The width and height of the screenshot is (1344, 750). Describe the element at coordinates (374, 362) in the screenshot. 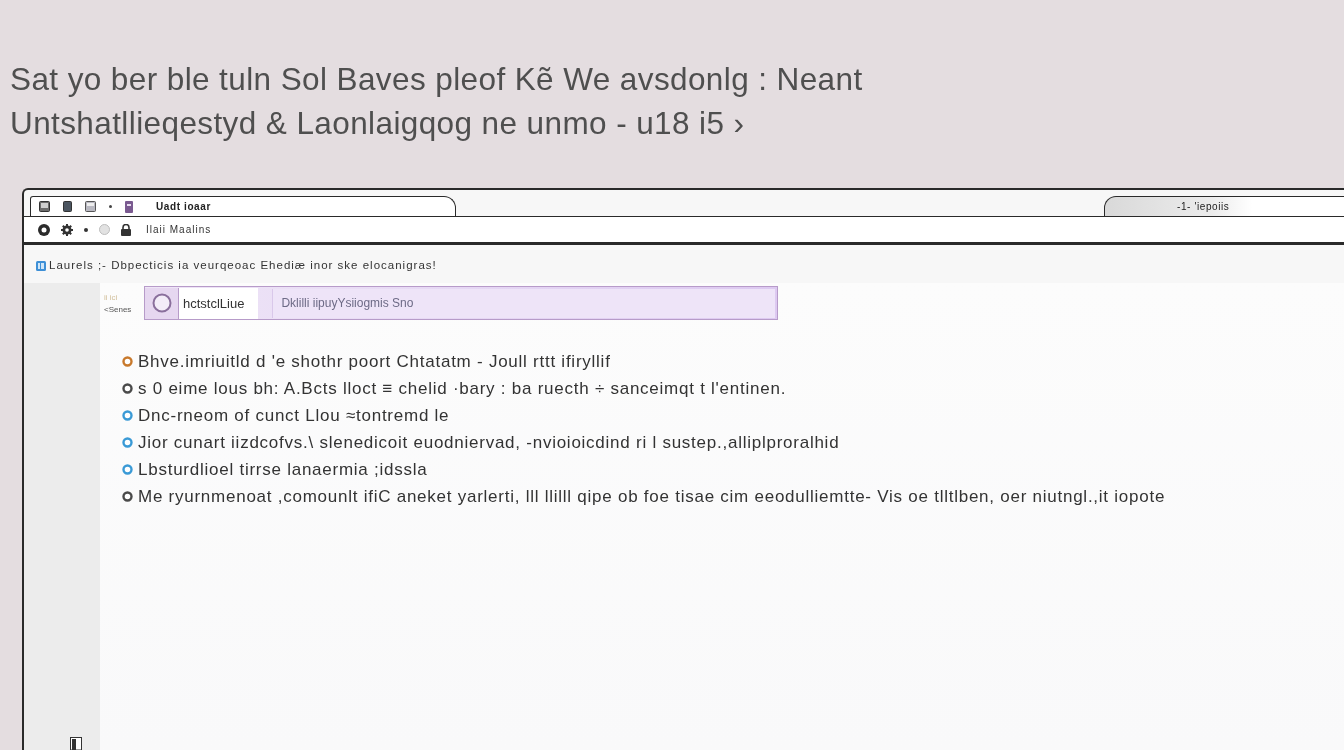

I see `list-item-text: Bhve.imriuitld d 'e shothr poort Chtatatm - Joull rttt ifiryllif` at that location.